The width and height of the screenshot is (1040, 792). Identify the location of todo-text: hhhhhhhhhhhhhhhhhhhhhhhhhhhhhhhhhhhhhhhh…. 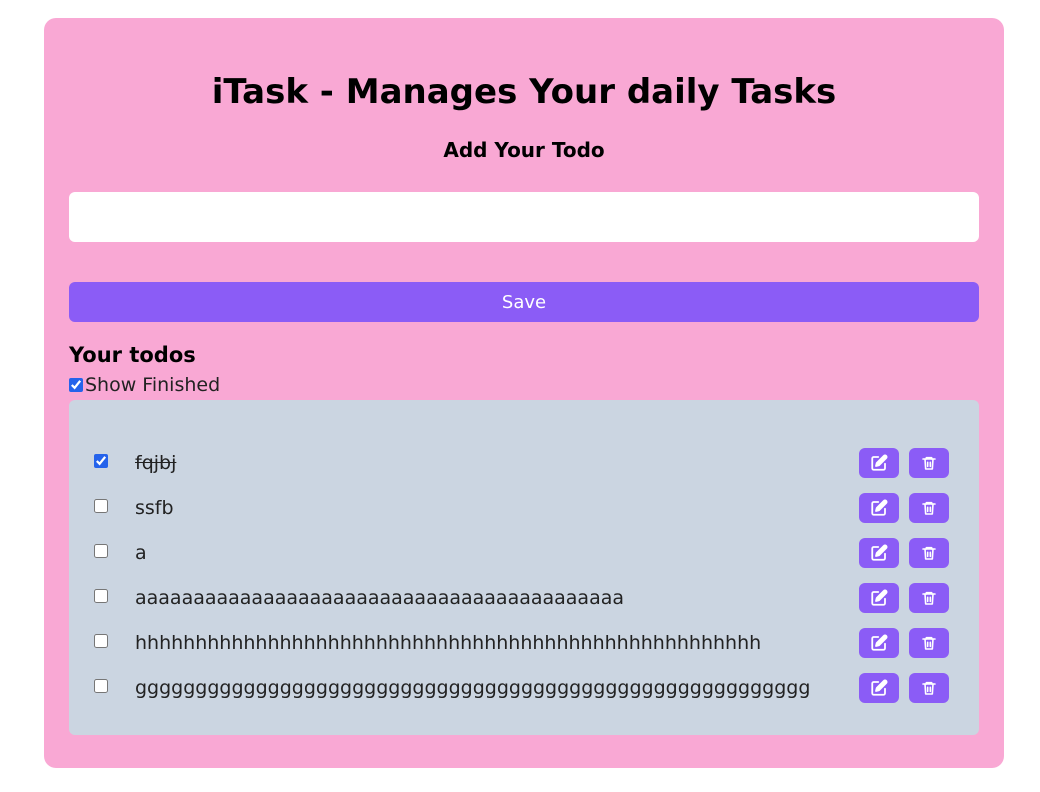
(448, 642).